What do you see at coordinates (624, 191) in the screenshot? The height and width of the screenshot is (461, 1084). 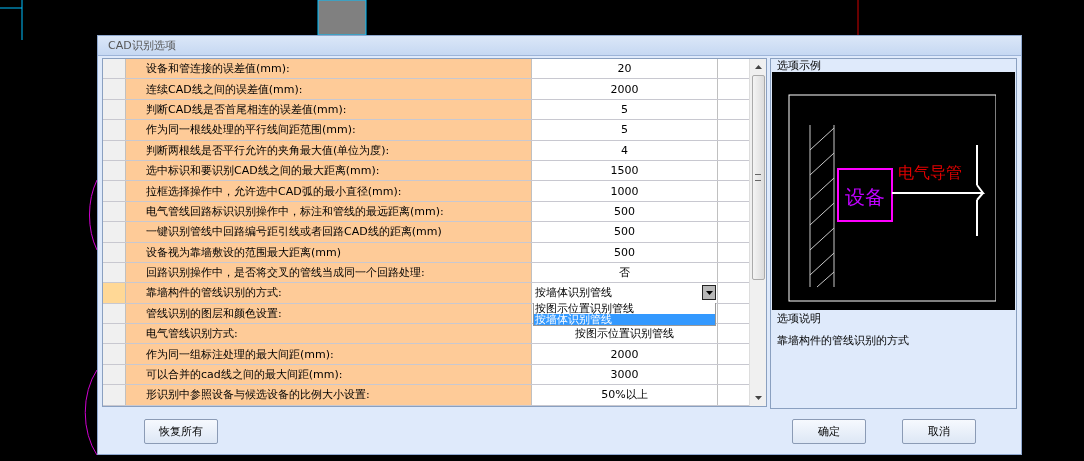 I see `option-value: 1000` at bounding box center [624, 191].